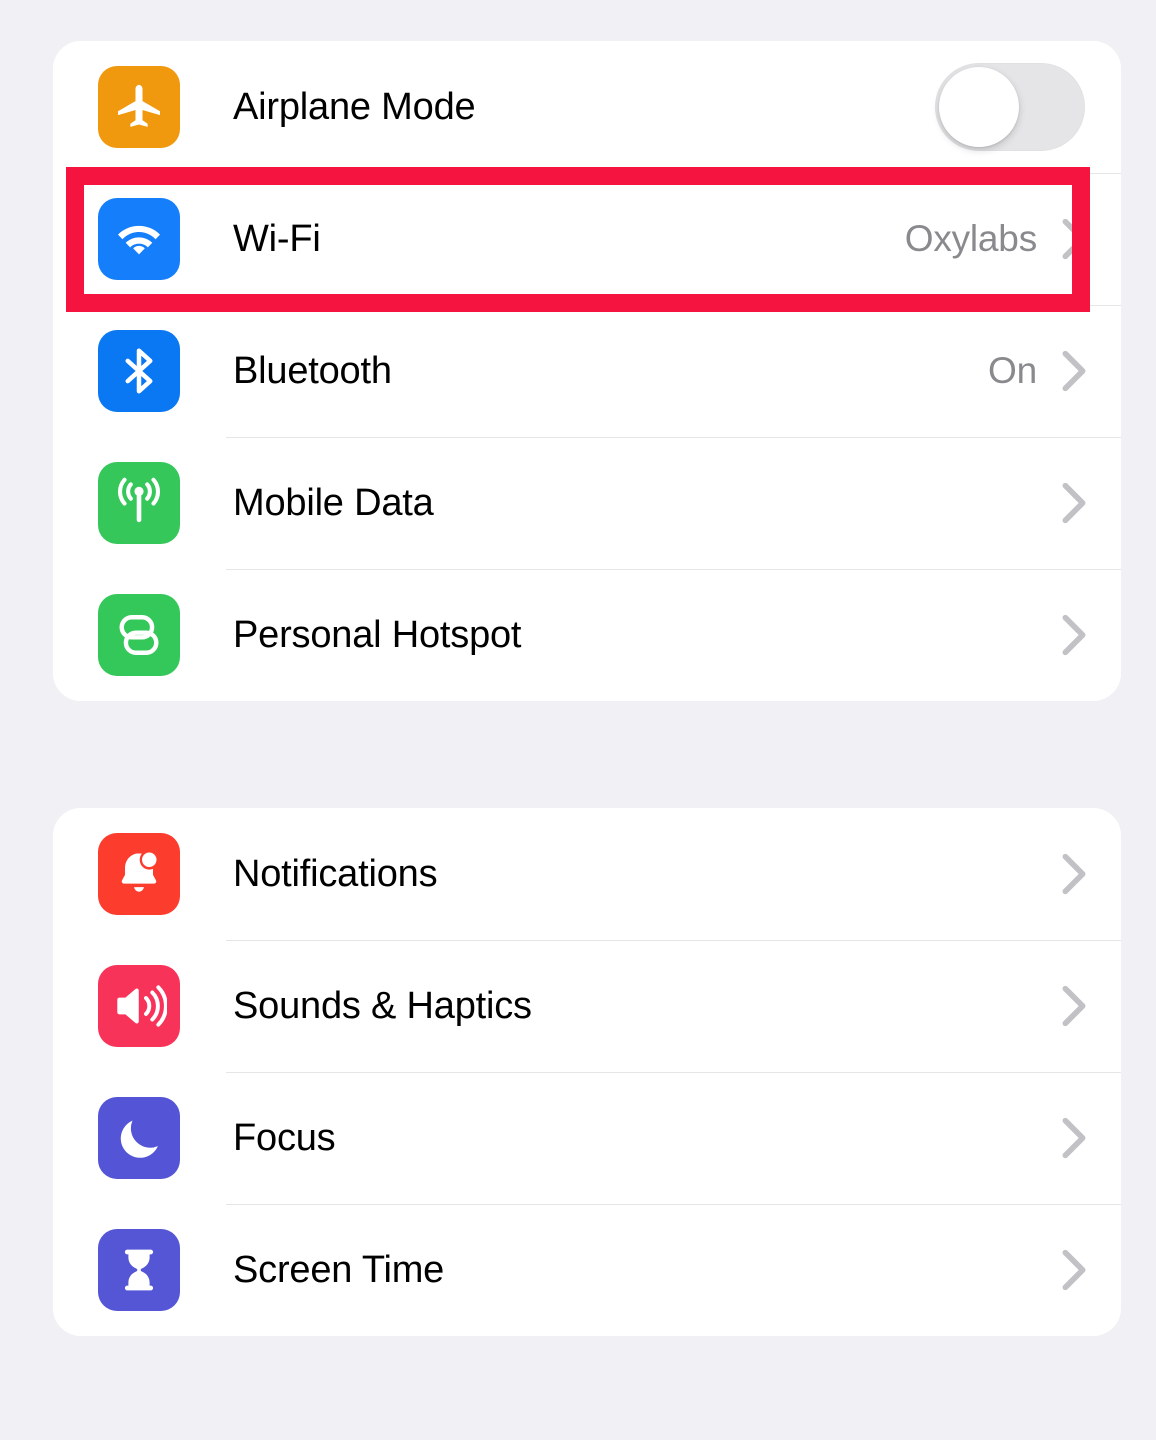  What do you see at coordinates (587, 1006) in the screenshot?
I see `settings-row-sounds-haptics: Sounds & Haptics` at bounding box center [587, 1006].